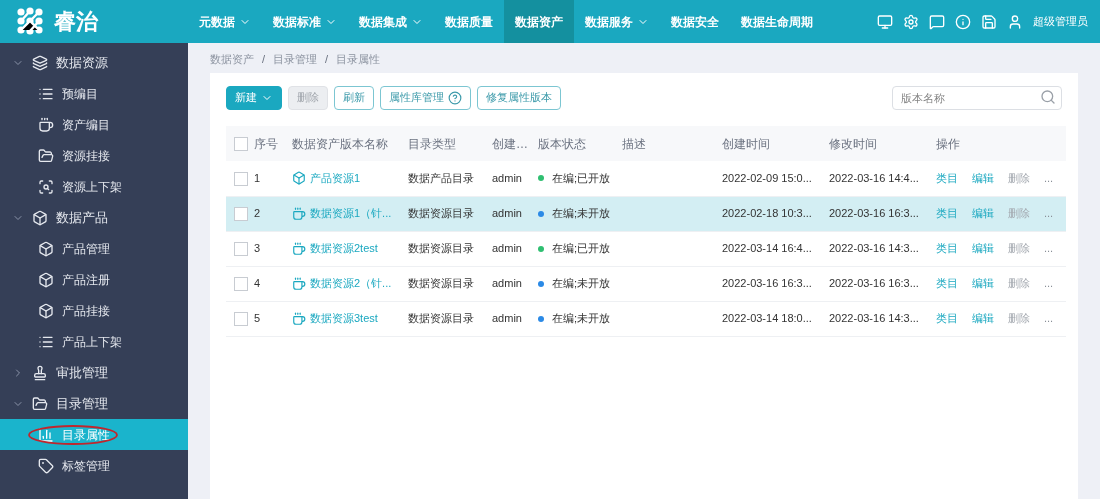  I want to click on sidebar-item: 资源上下架, so click(94, 186).